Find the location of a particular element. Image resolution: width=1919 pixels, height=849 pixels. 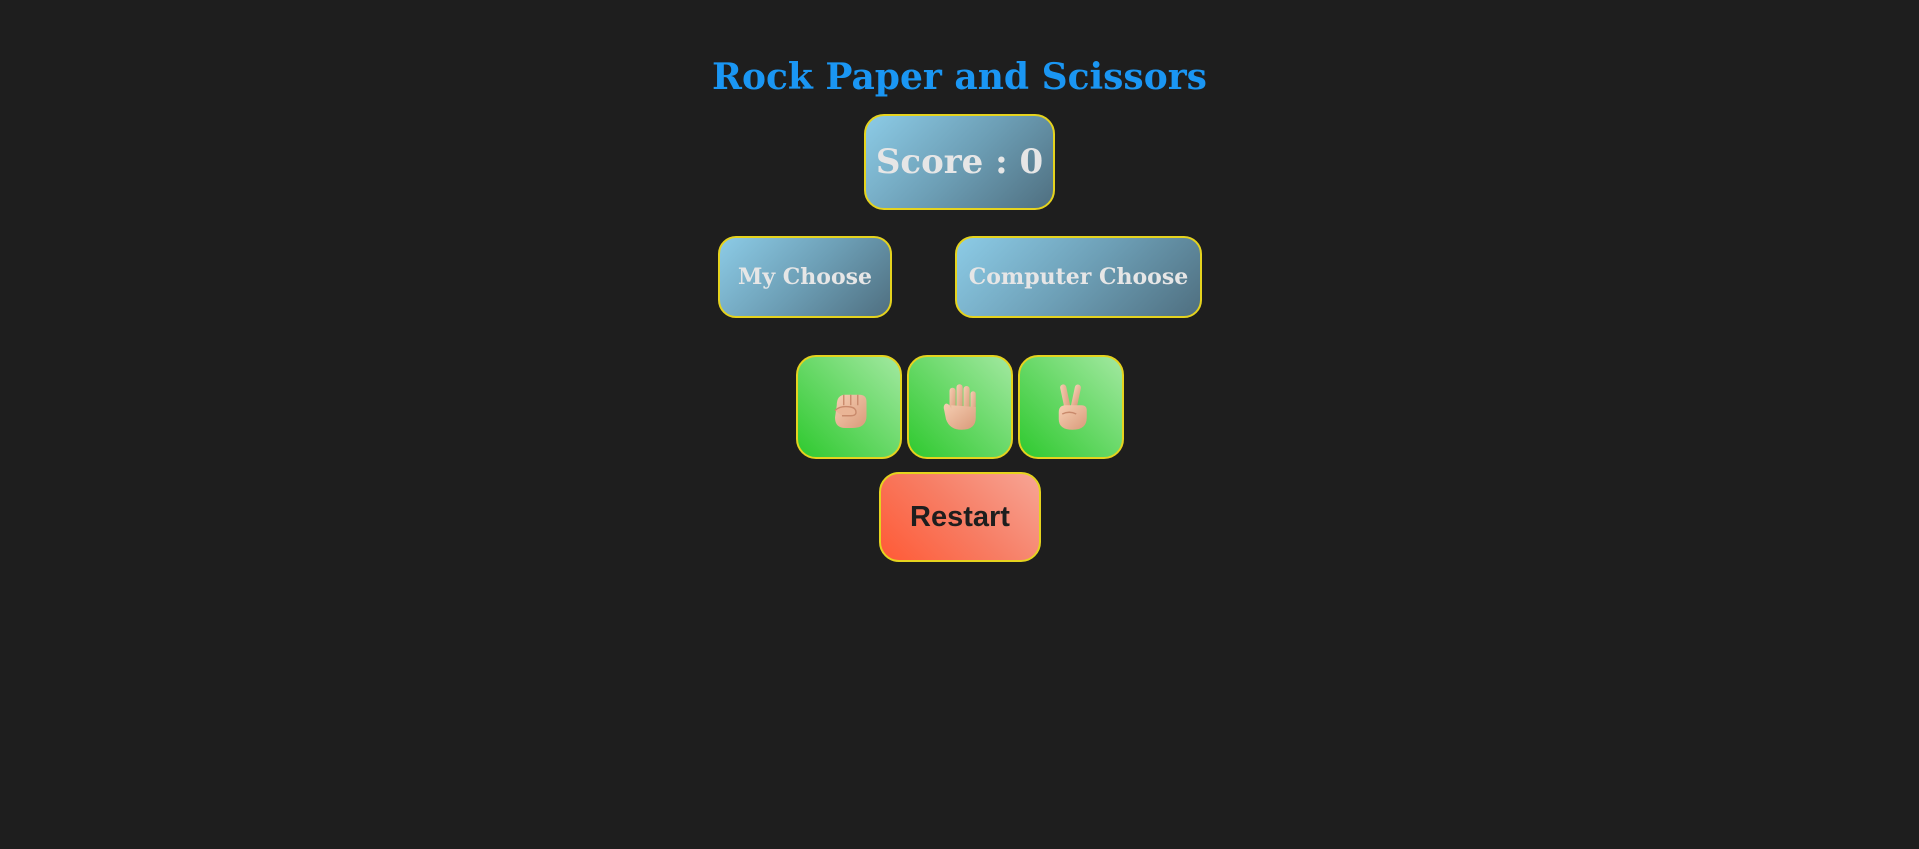

my-choice-display: My Choose is located at coordinates (805, 277).